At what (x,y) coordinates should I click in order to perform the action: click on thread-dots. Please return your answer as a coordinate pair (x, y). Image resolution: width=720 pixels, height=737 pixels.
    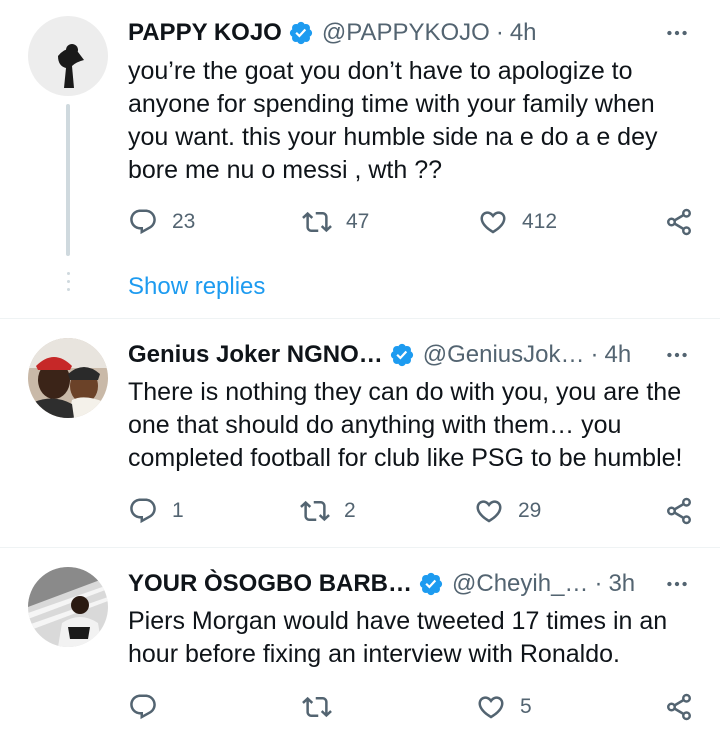
    Looking at the image, I should click on (68, 284).